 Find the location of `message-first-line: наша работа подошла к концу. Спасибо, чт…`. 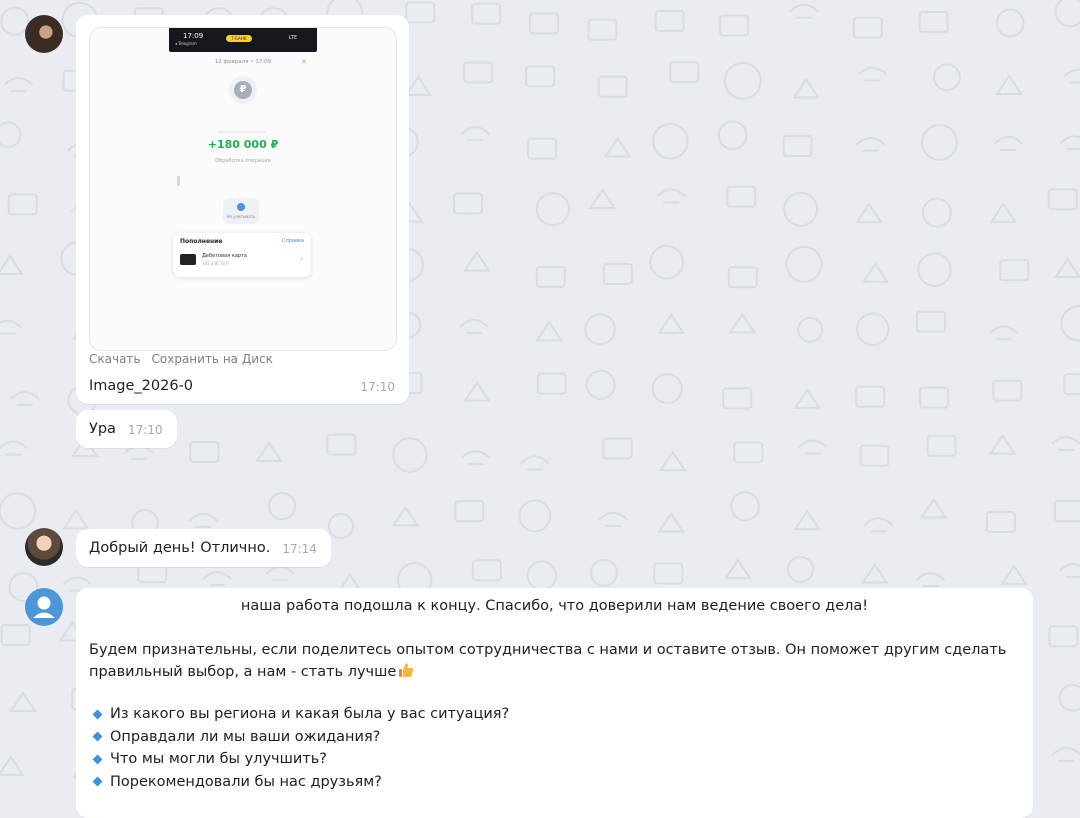

message-first-line: наша работа подошла к концу. Спасибо, чт… is located at coordinates (554, 606).